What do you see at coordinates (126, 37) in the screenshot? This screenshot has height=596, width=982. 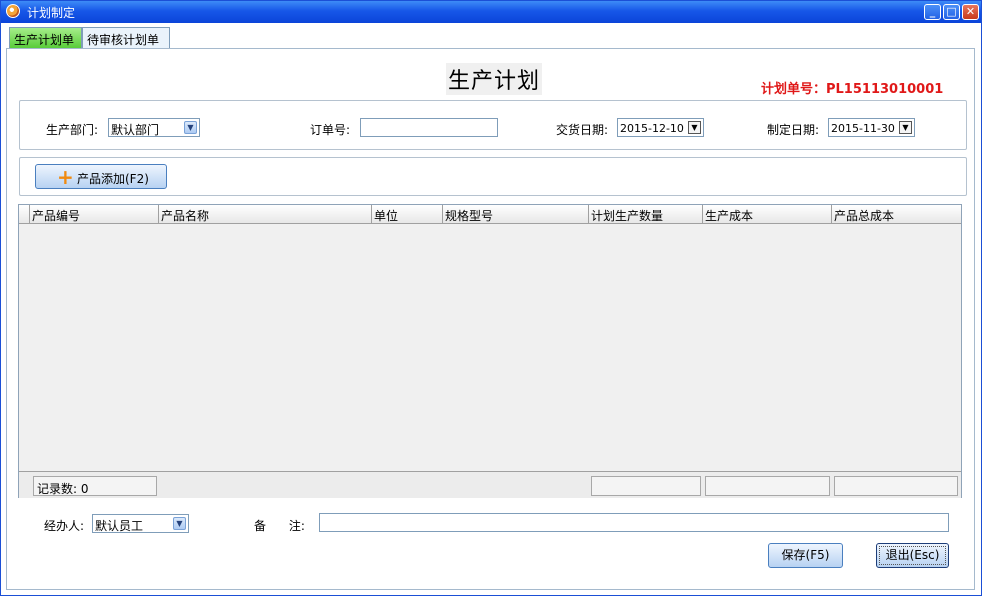 I see `tab-pending-review: 待审核计划单` at bounding box center [126, 37].